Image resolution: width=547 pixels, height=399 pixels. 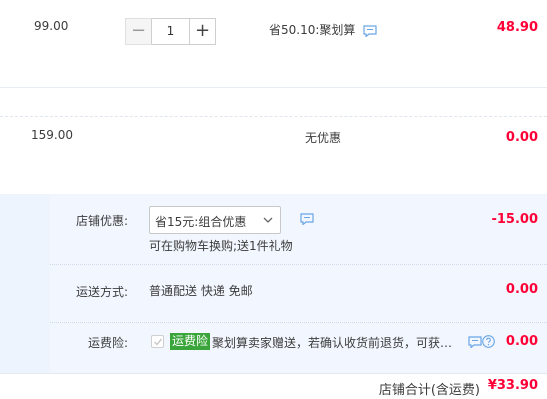 I want to click on shipping-method-value: 普通配送 快递 免邮, so click(x=201, y=291).